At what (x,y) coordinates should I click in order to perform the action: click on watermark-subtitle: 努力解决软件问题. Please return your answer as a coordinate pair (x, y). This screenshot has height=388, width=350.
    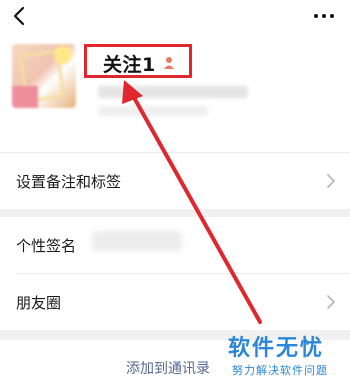
    Looking at the image, I should click on (280, 370).